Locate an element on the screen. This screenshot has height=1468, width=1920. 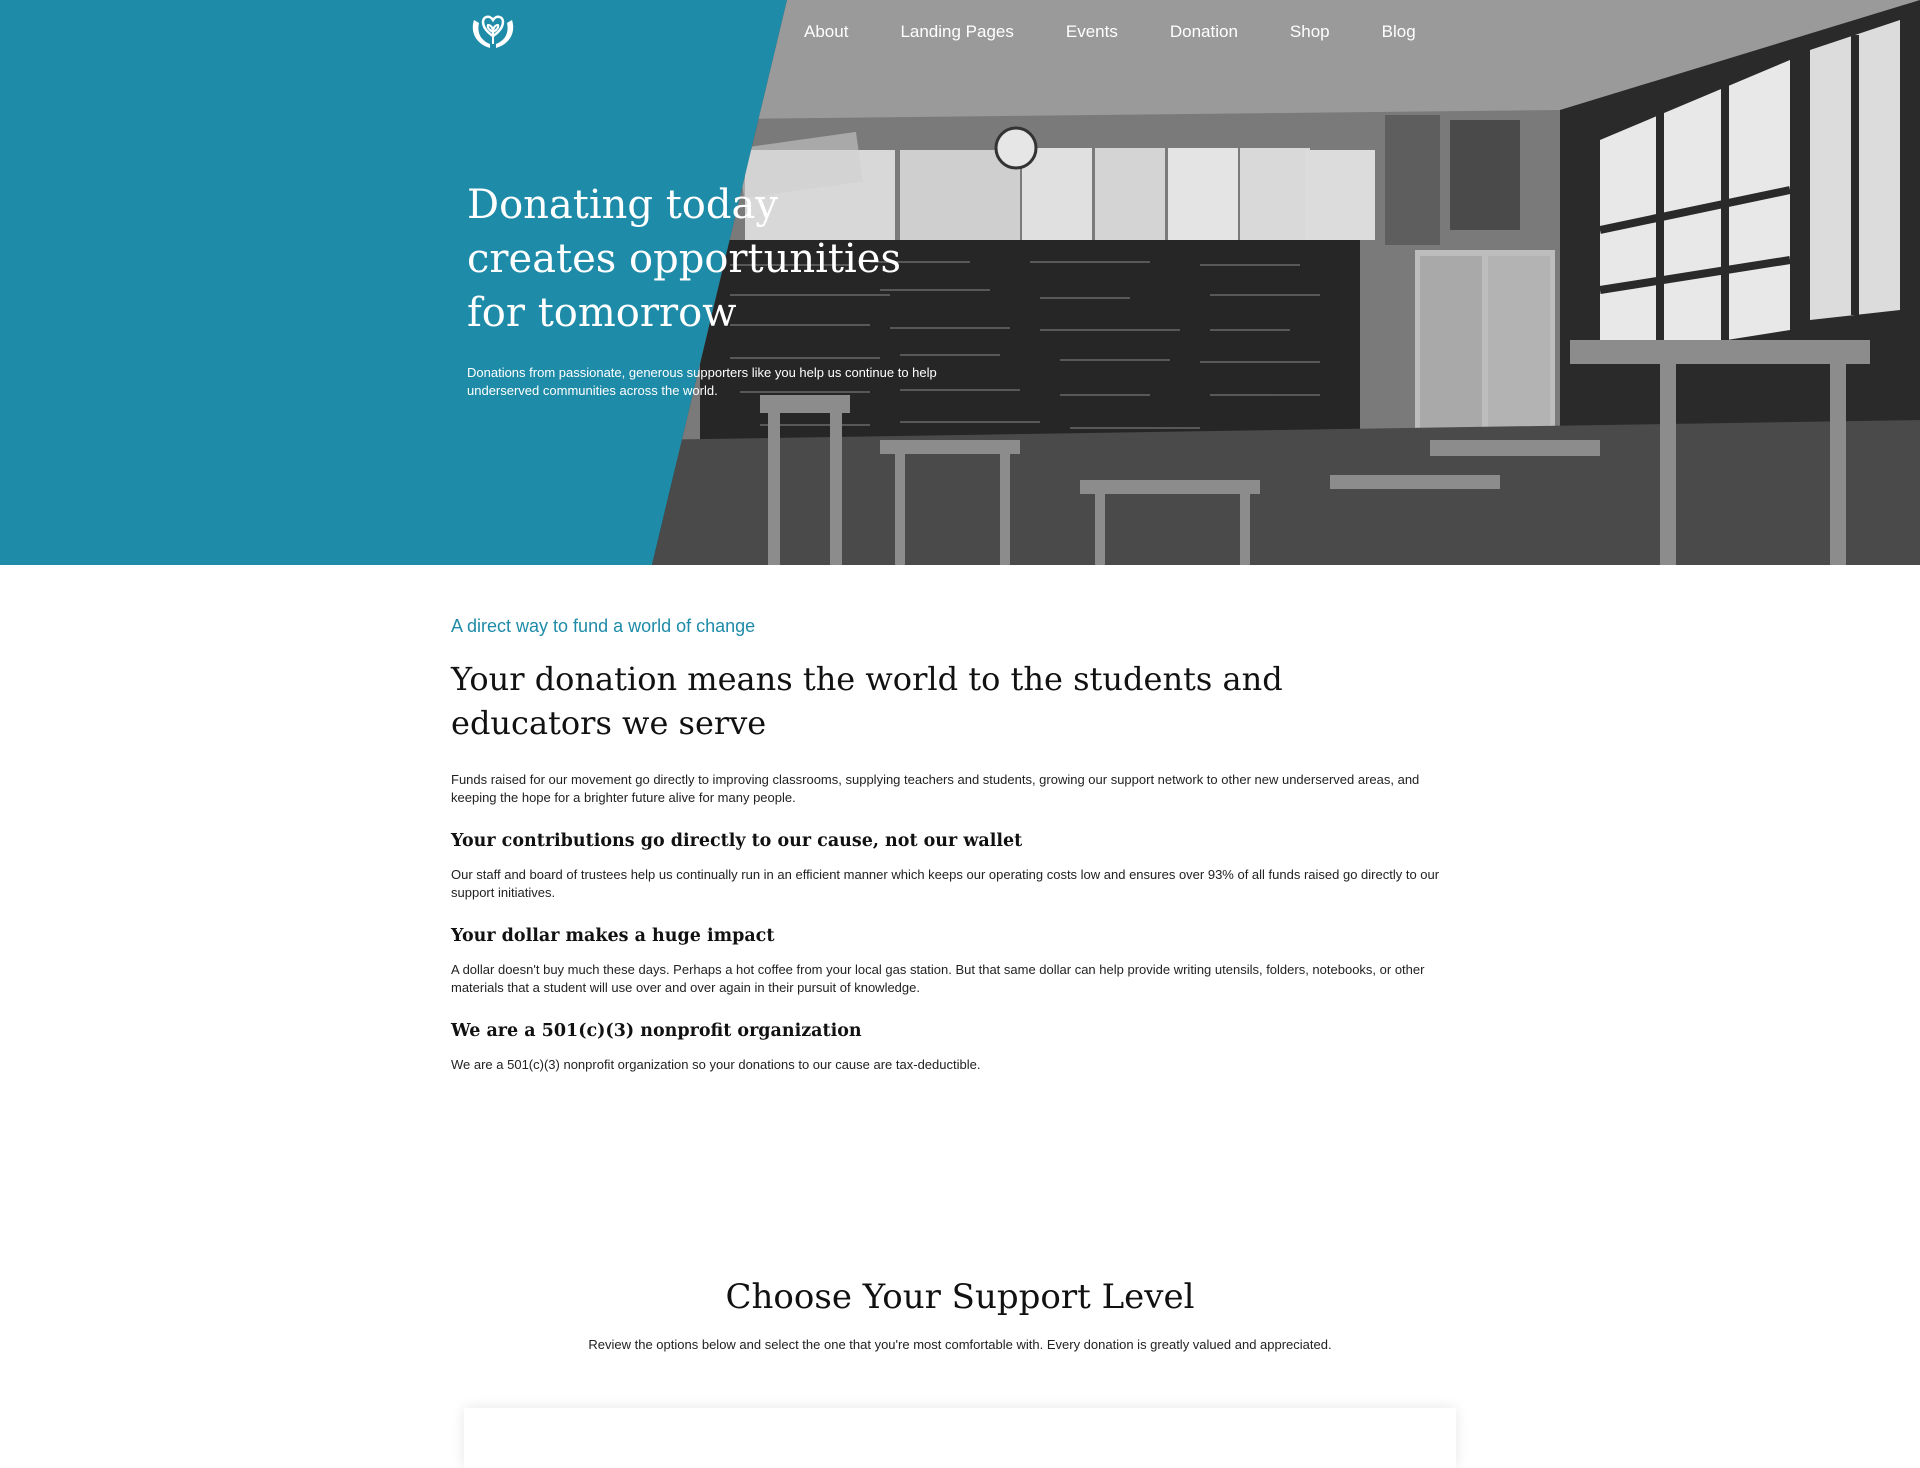
nav-link-about: About is located at coordinates (826, 32).